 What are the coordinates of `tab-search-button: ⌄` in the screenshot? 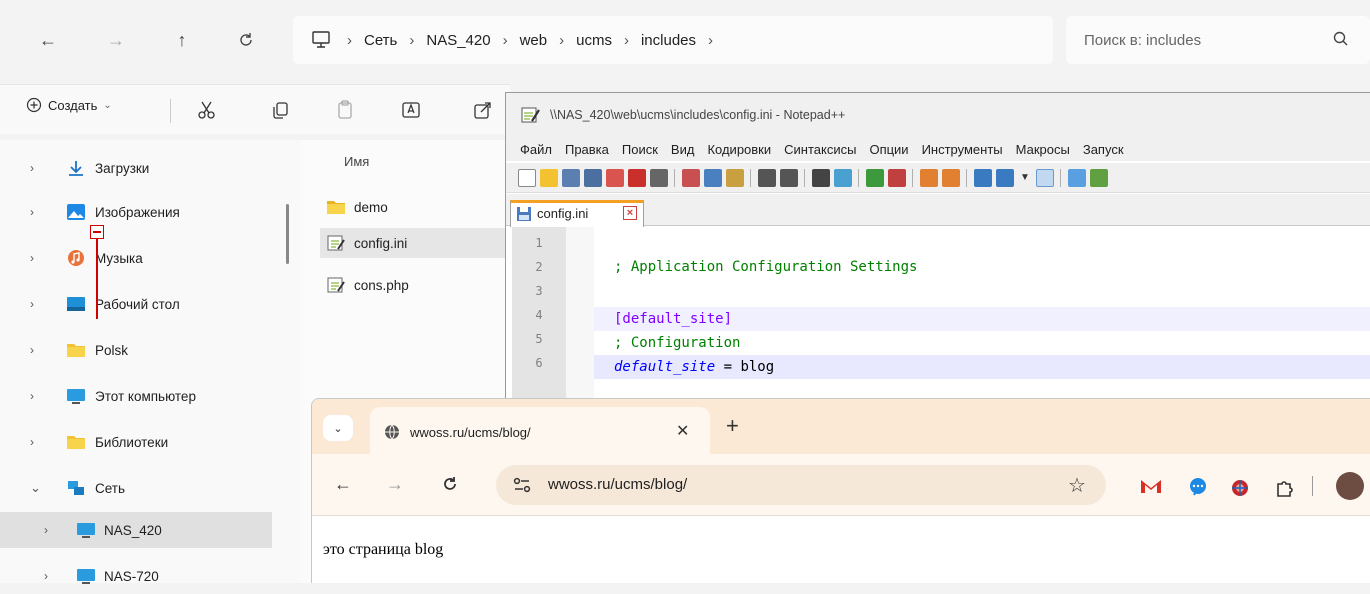 It's located at (338, 428).